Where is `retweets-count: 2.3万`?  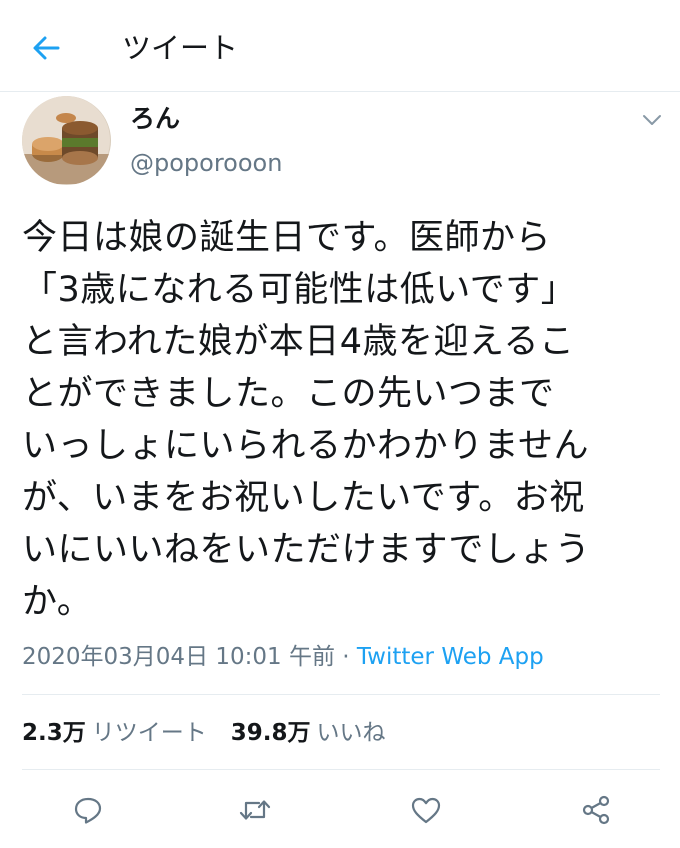
retweets-count: 2.3万 is located at coordinates (54, 733).